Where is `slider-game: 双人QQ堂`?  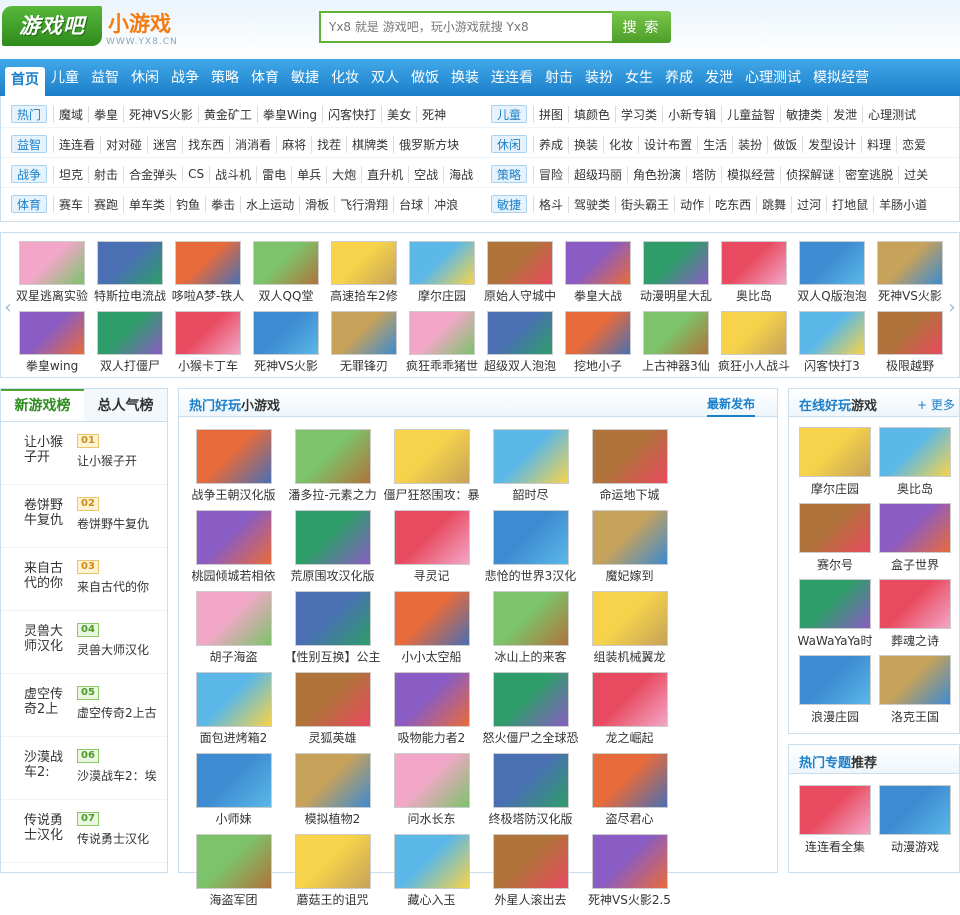 slider-game: 双人QQ堂 is located at coordinates (286, 272).